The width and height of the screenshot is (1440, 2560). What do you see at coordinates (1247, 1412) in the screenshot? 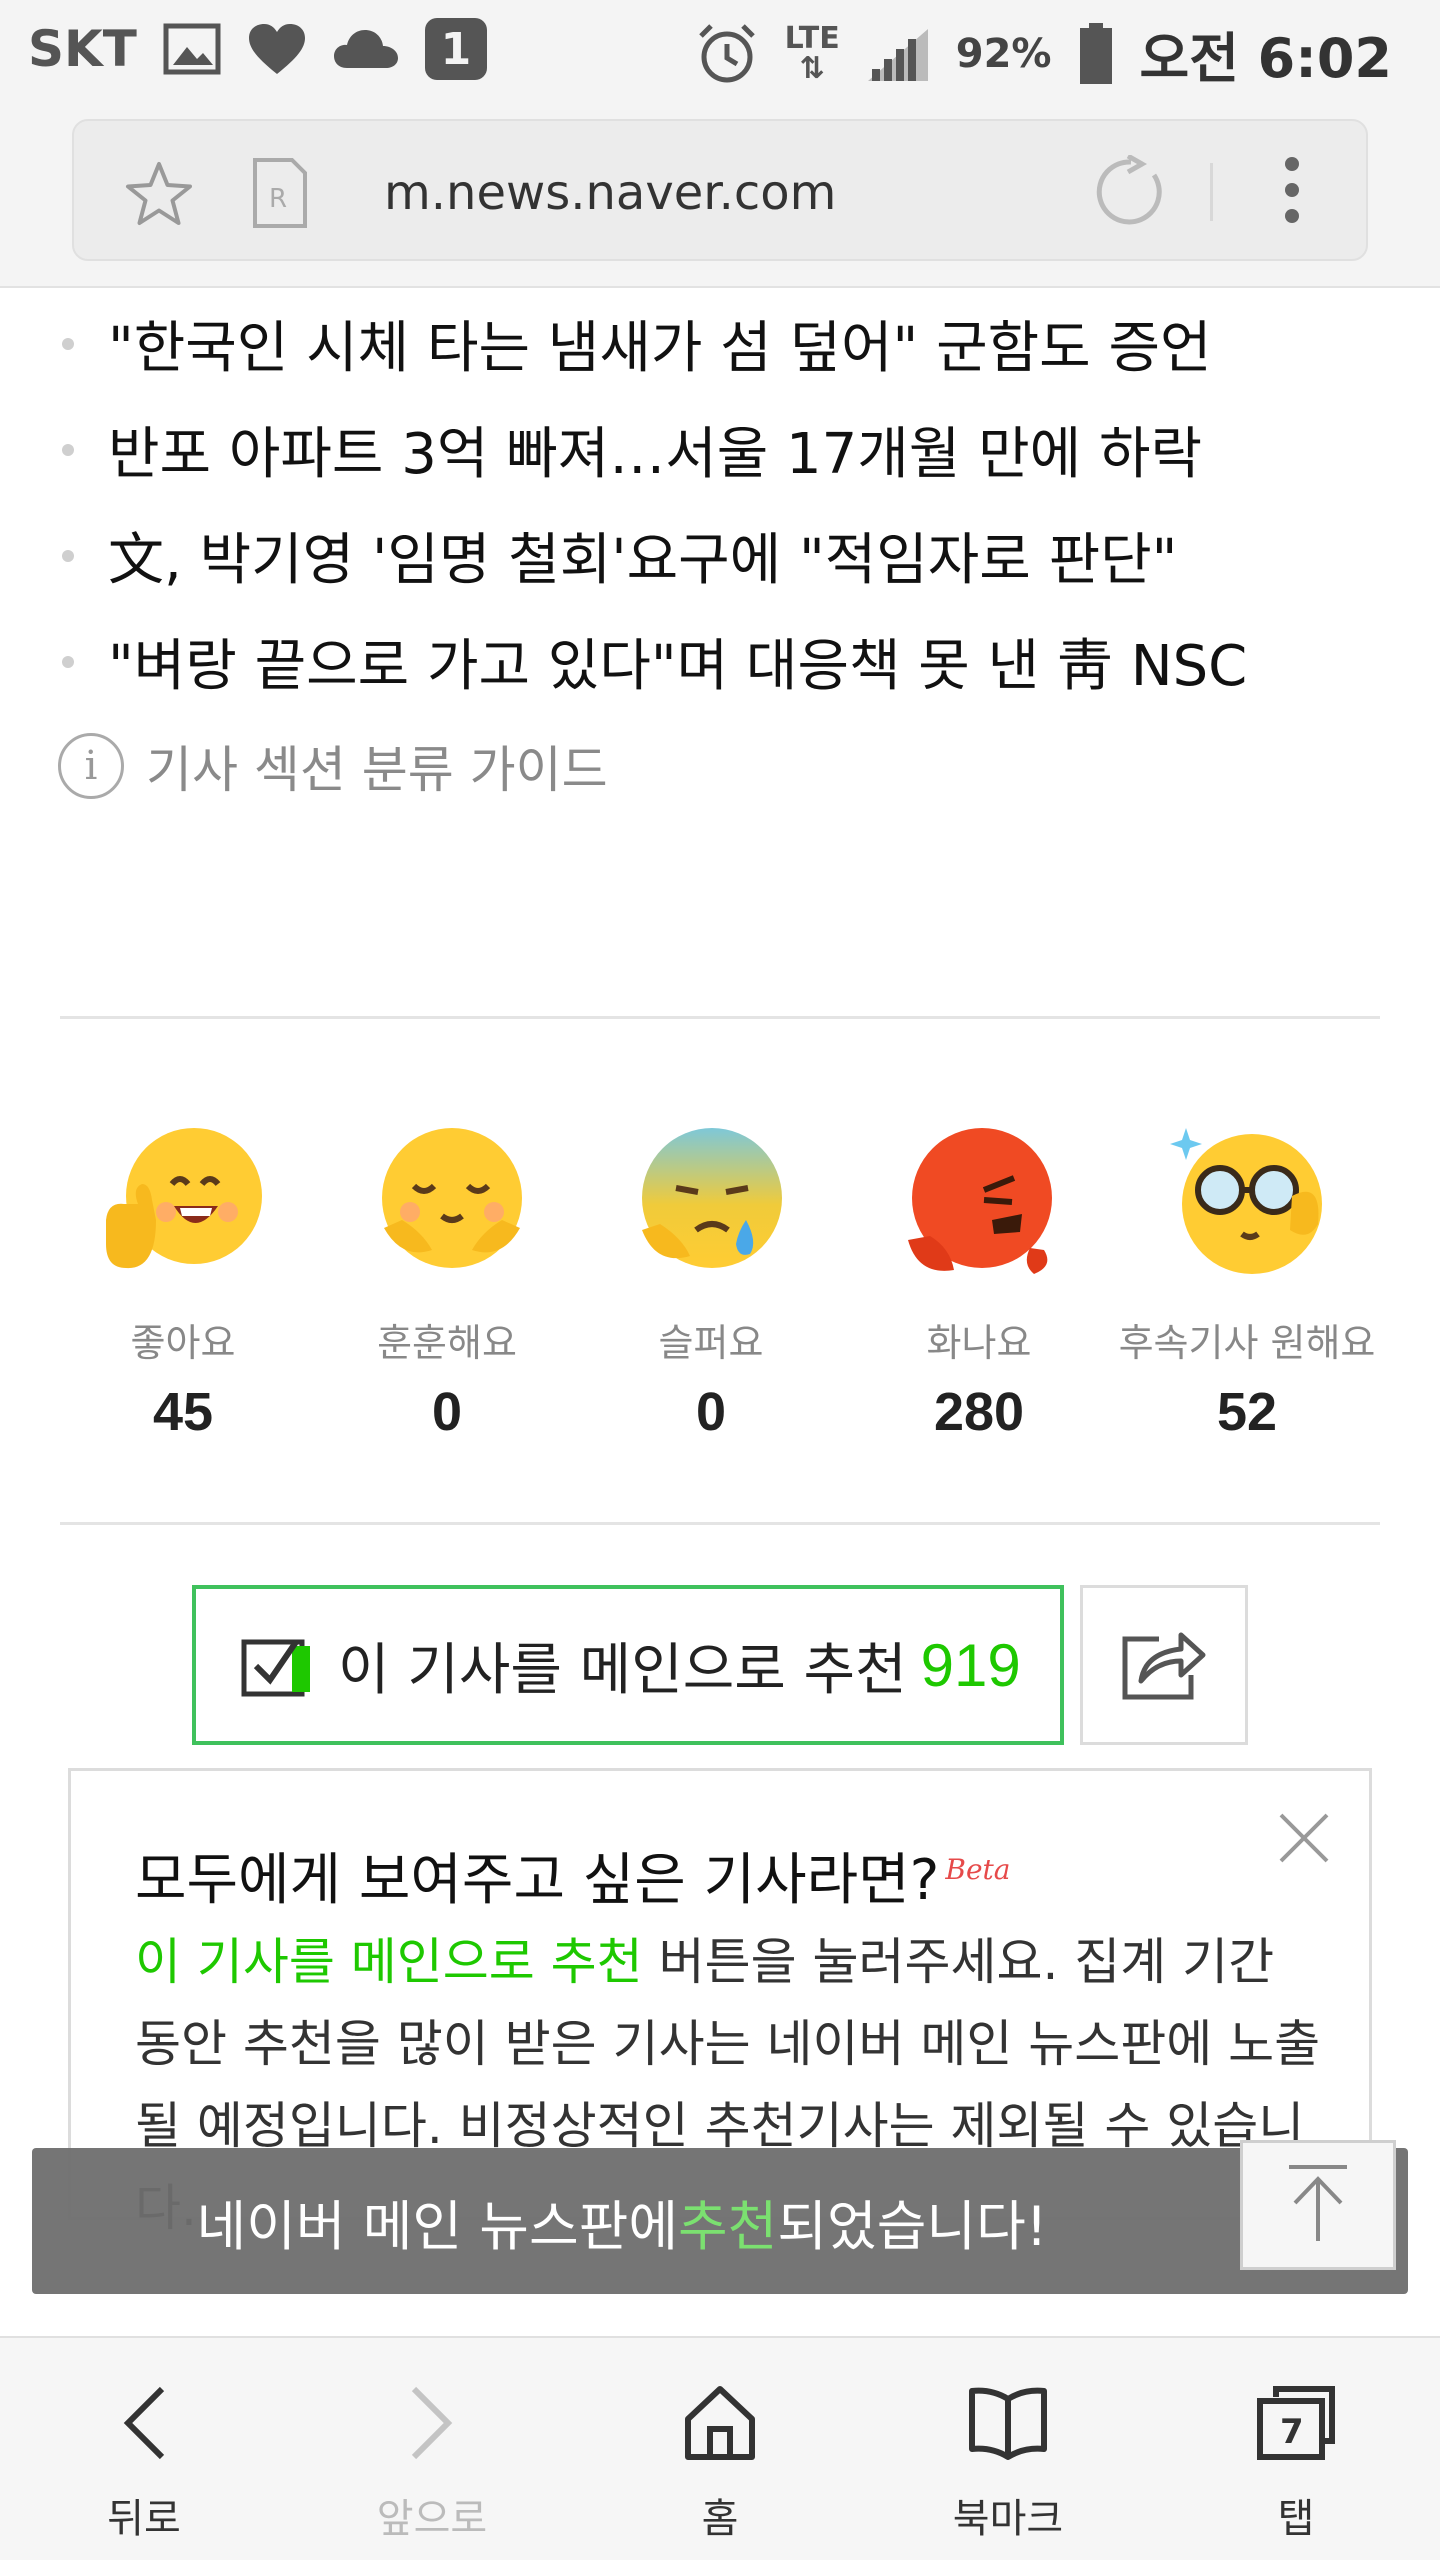
I see `reaction-count: 52` at bounding box center [1247, 1412].